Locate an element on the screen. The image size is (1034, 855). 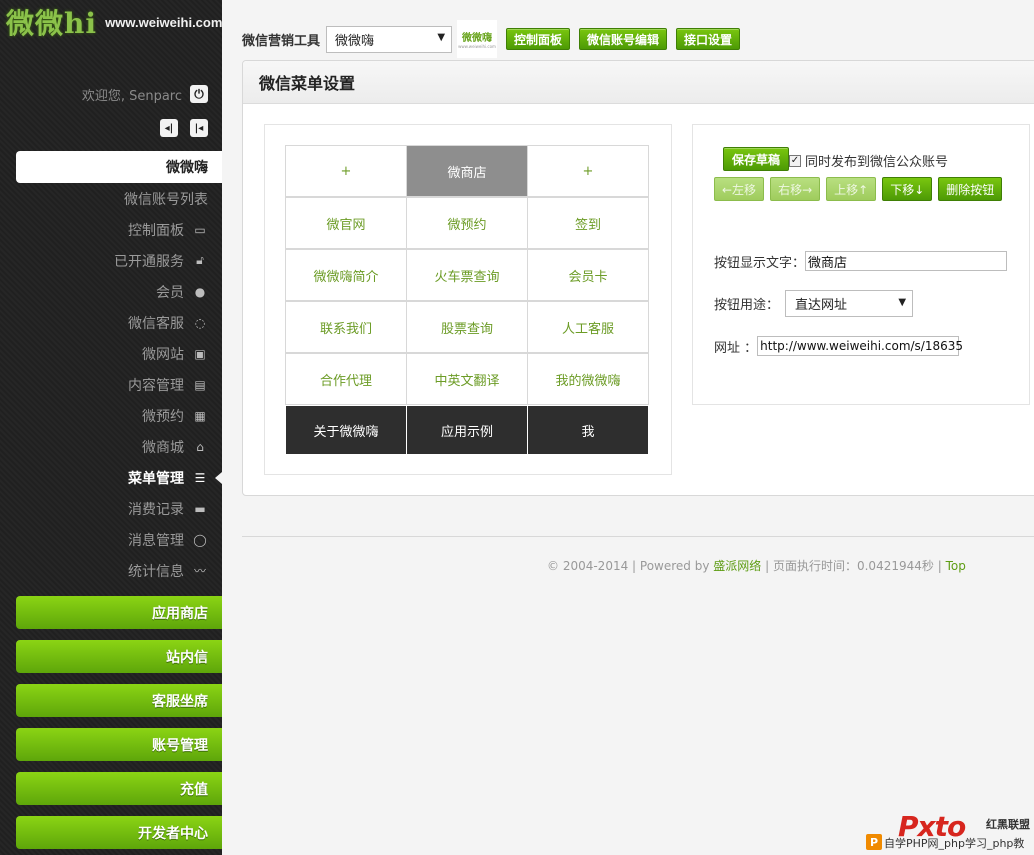
expand-sidebar-icon: |◂ is located at coordinates (199, 128).